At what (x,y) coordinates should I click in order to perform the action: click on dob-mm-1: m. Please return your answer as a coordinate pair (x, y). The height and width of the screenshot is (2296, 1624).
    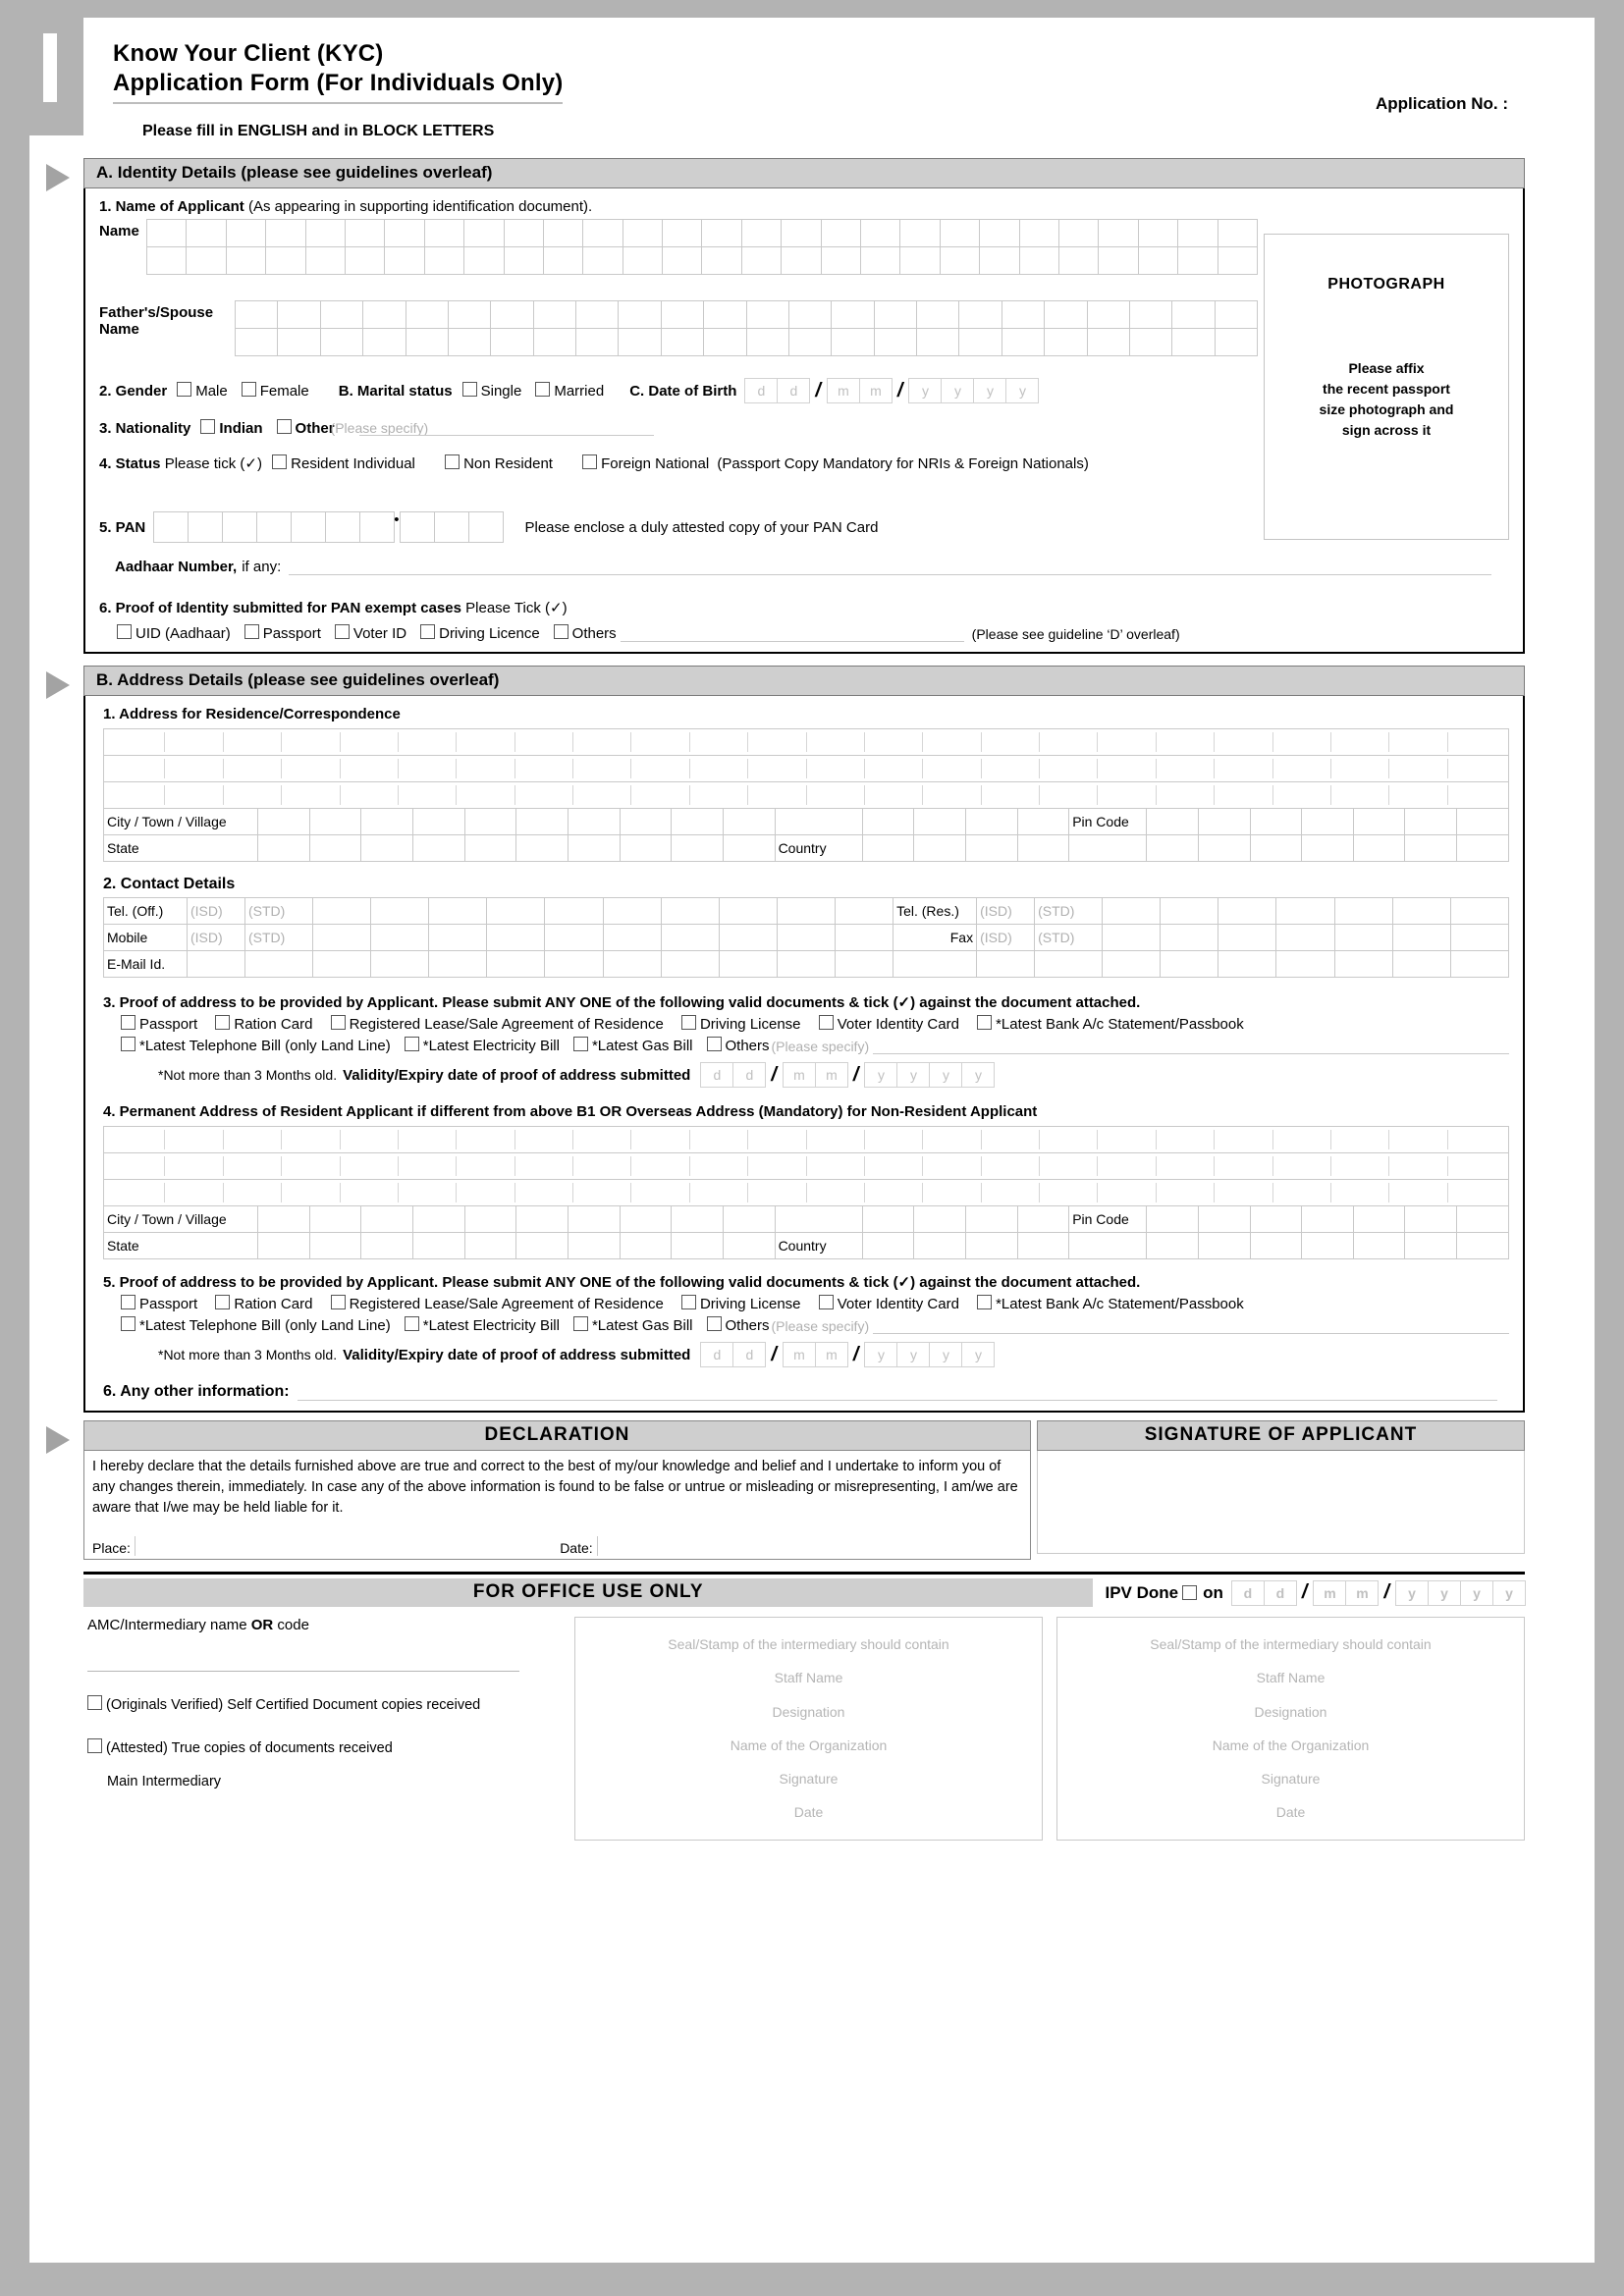
    Looking at the image, I should click on (843, 390).